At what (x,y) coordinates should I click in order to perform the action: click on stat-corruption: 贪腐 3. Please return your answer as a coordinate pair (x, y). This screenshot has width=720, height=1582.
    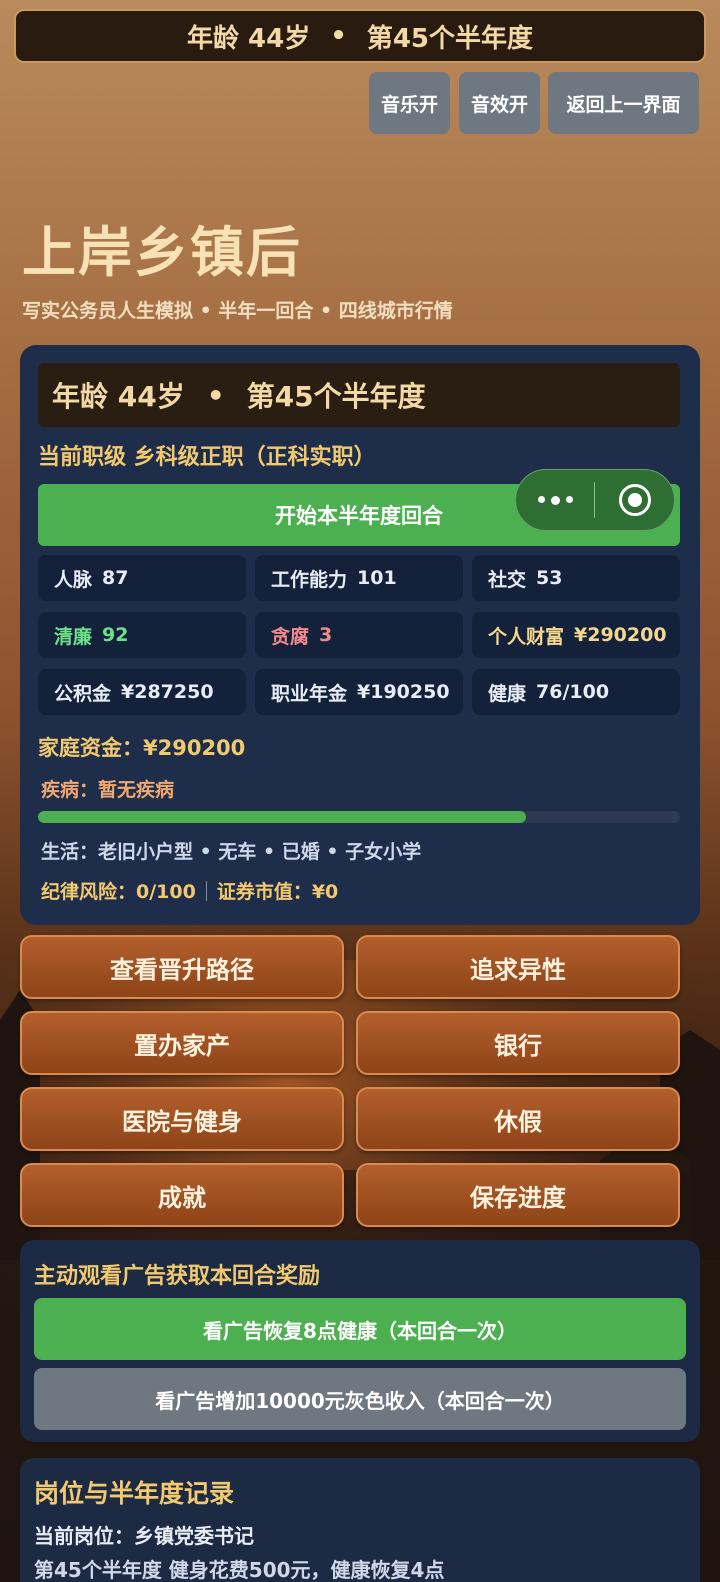
    Looking at the image, I should click on (359, 635).